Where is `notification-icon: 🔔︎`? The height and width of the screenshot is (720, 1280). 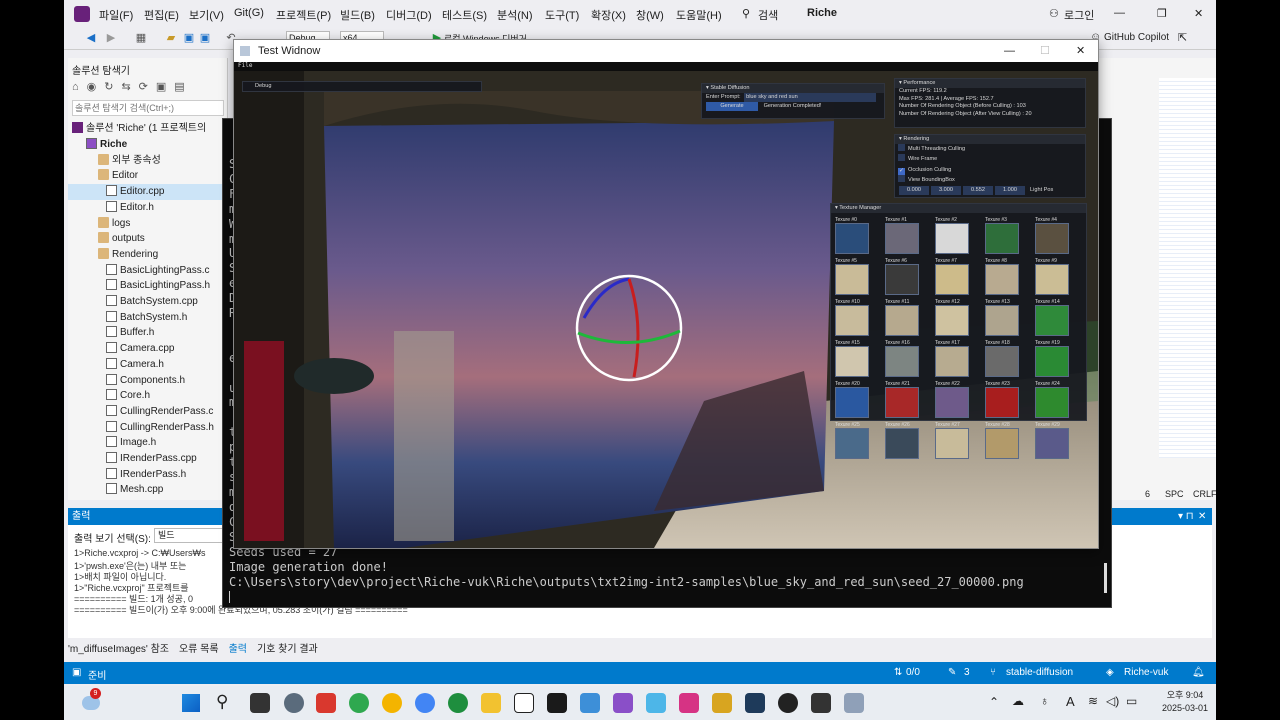 notification-icon: 🔔︎ is located at coordinates (1198, 672).